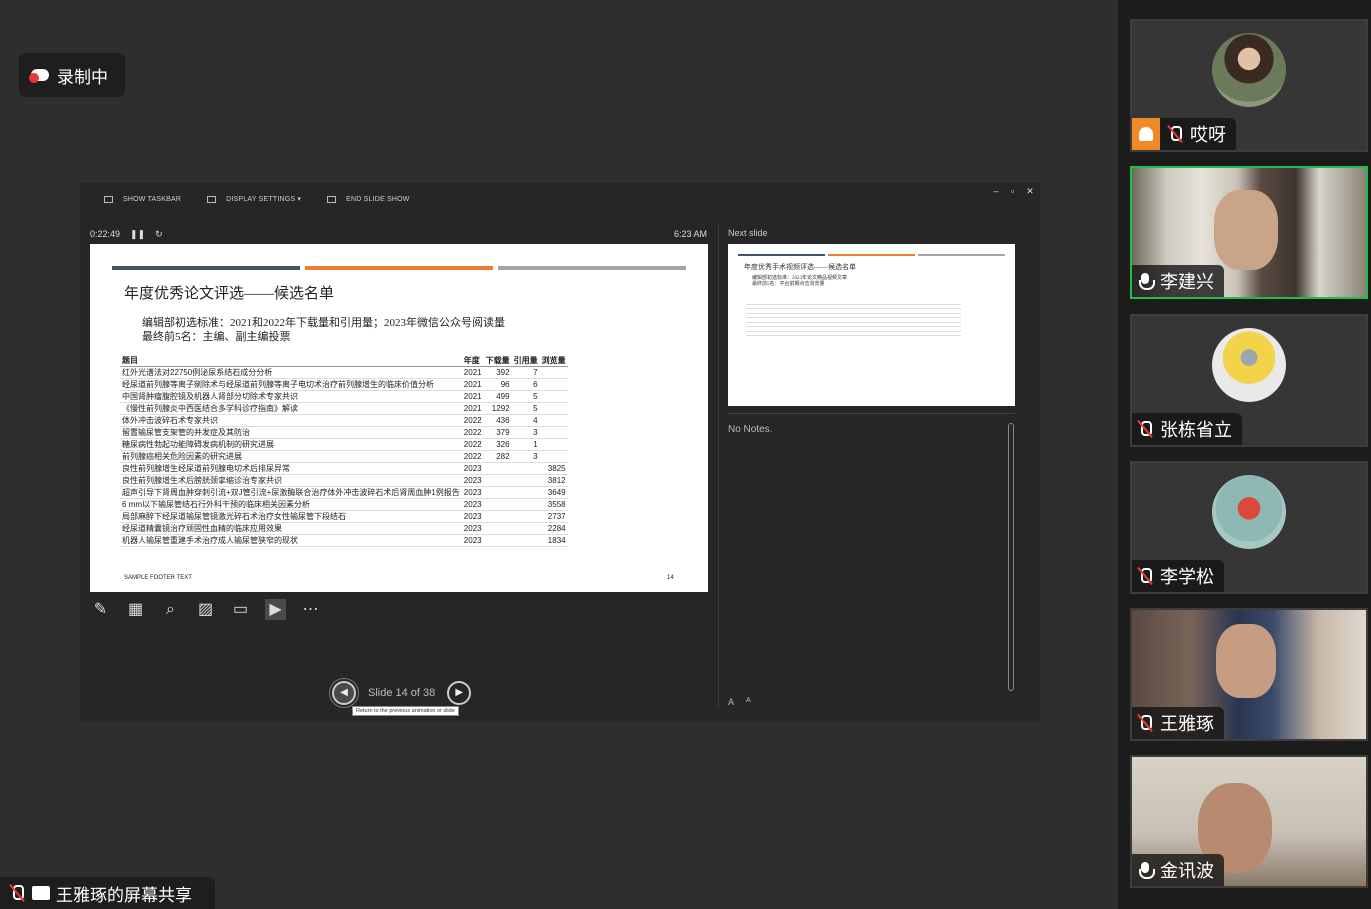 Image resolution: width=1371 pixels, height=909 pixels. What do you see at coordinates (158, 578) in the screenshot?
I see `slide-footer: SAMPLE FOOTER TEXT` at bounding box center [158, 578].